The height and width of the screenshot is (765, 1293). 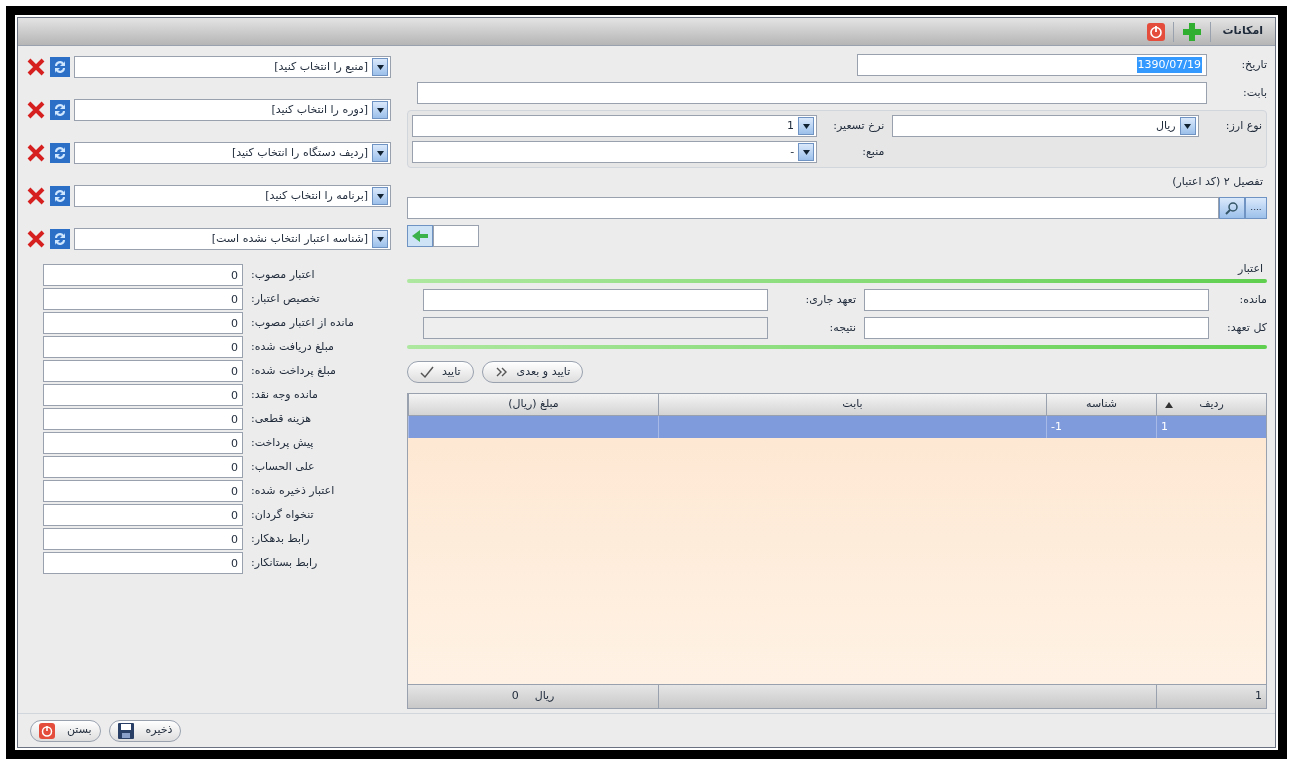 What do you see at coordinates (294, 370) in the screenshot?
I see `field-label: مبلغ پرداخت شده:` at bounding box center [294, 370].